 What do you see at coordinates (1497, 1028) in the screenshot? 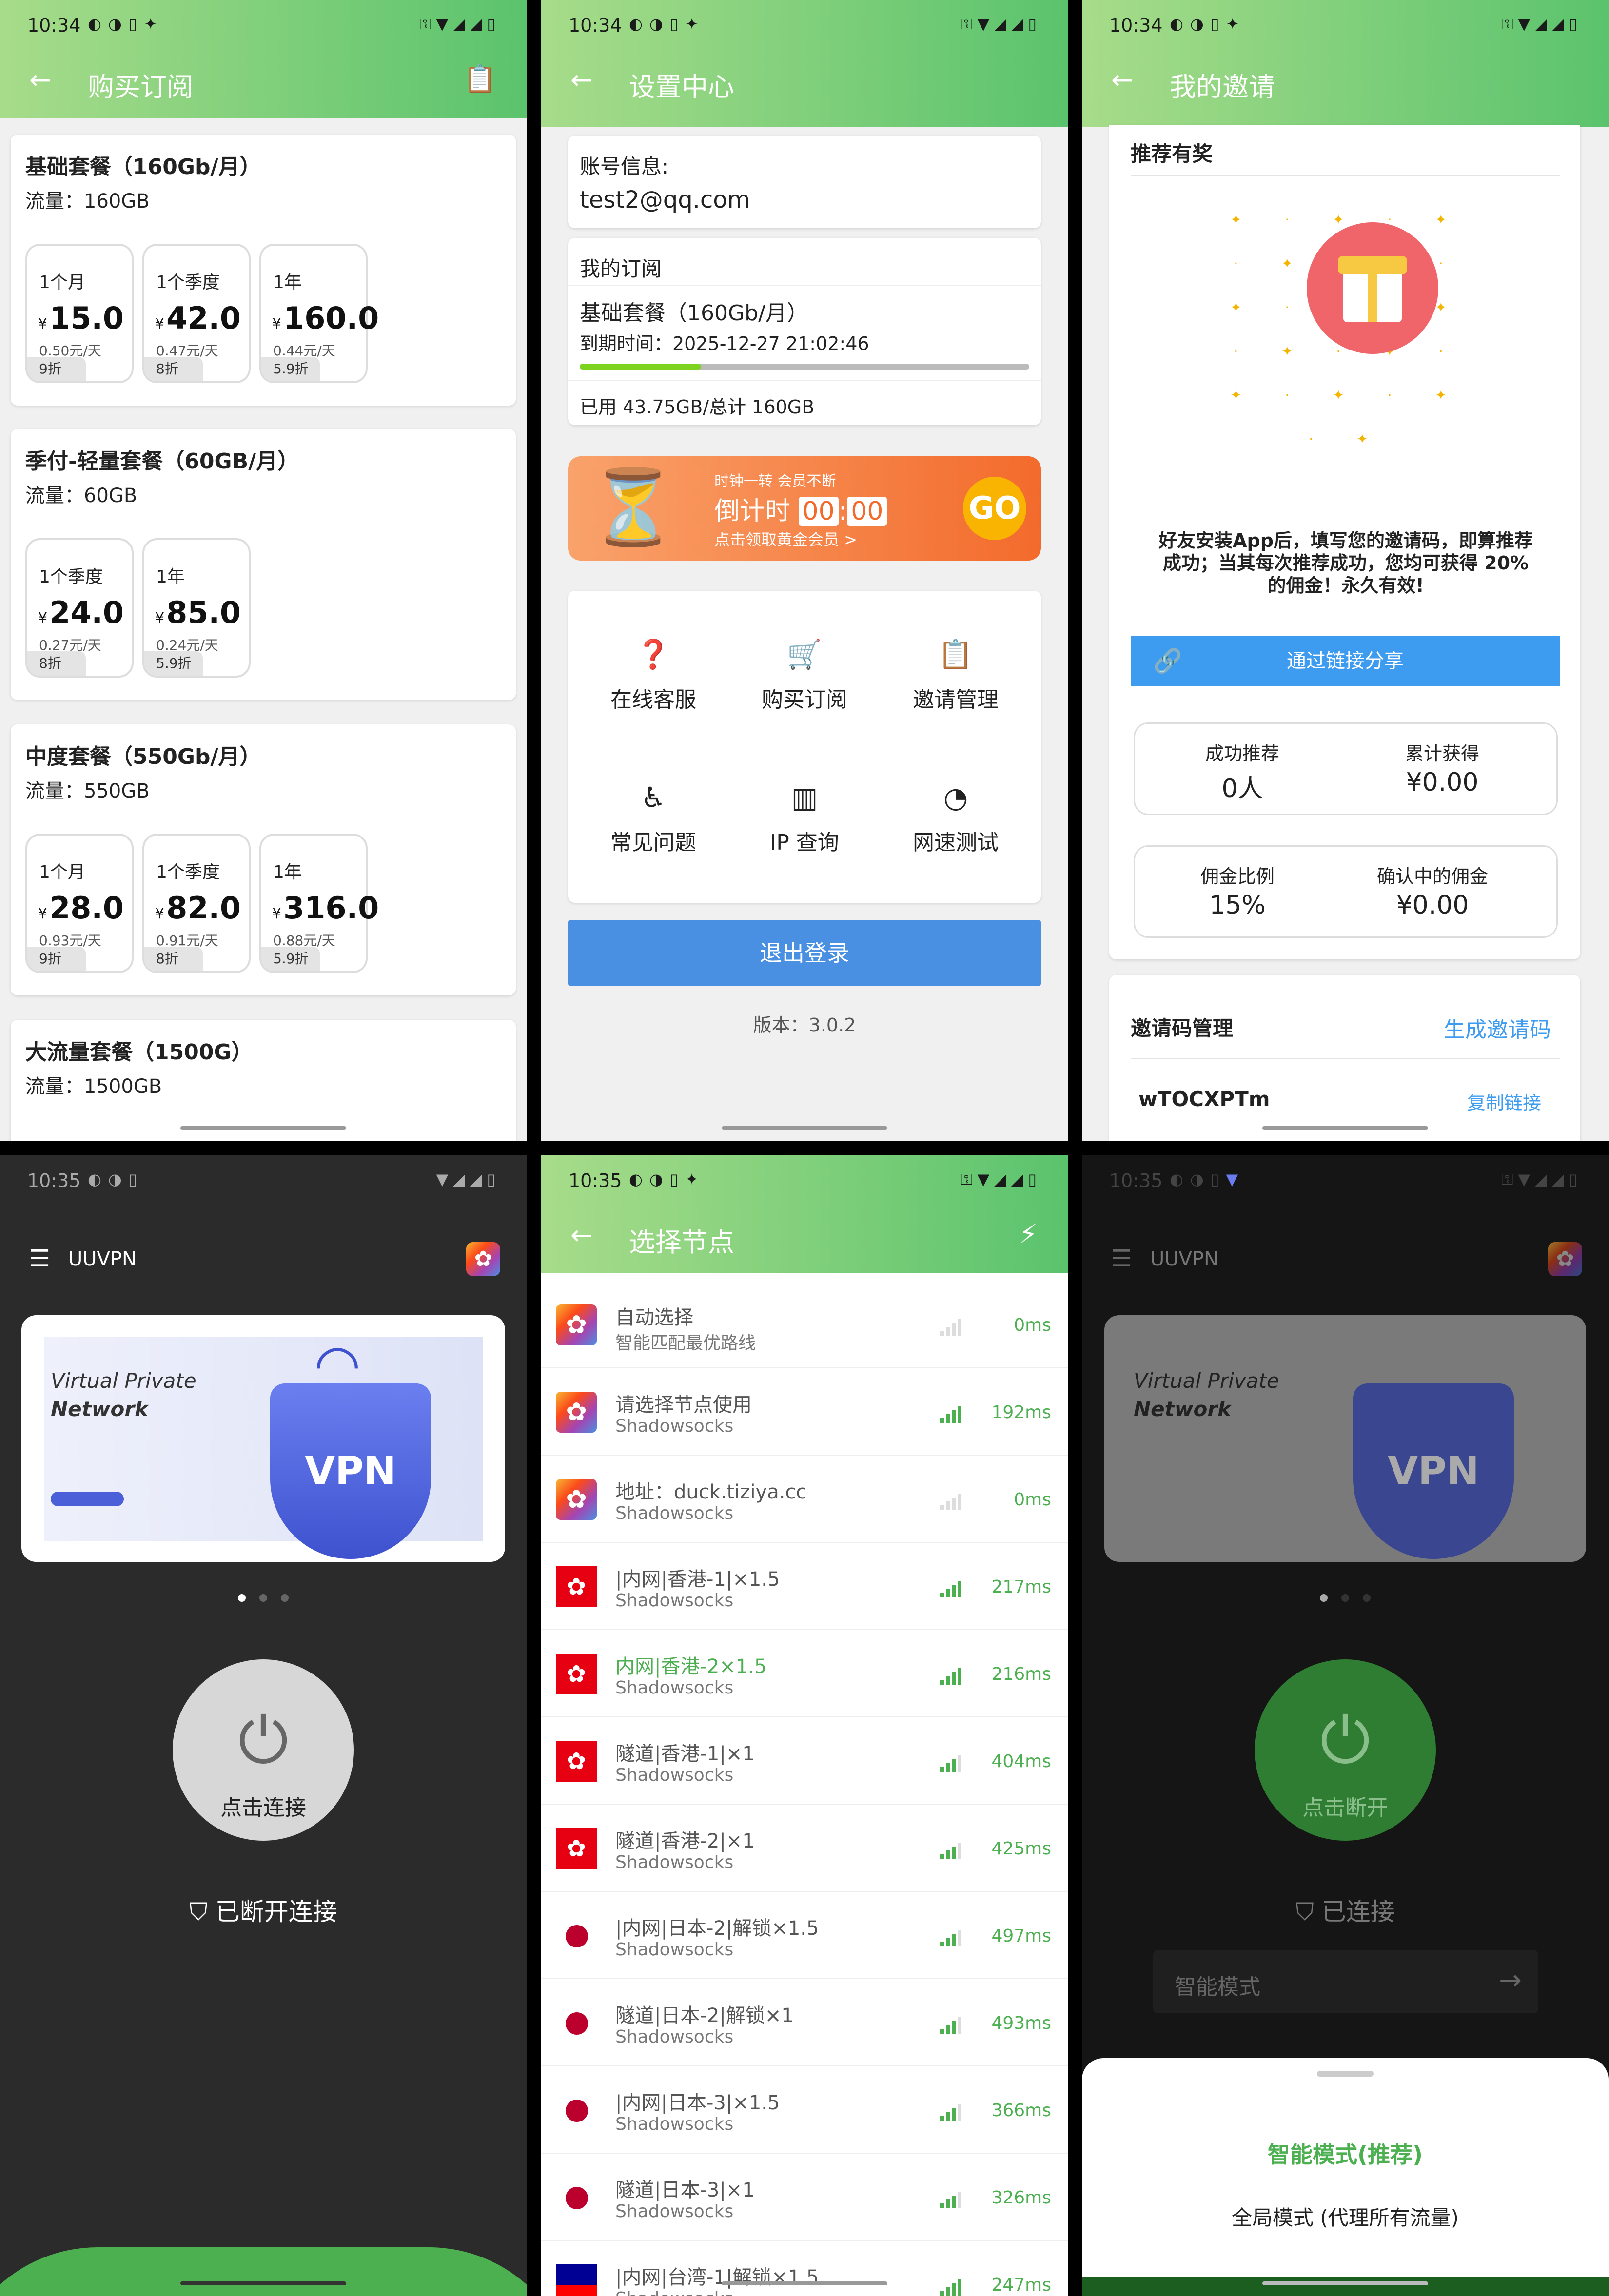
I see `generate-code-button: 生成邀请码` at bounding box center [1497, 1028].